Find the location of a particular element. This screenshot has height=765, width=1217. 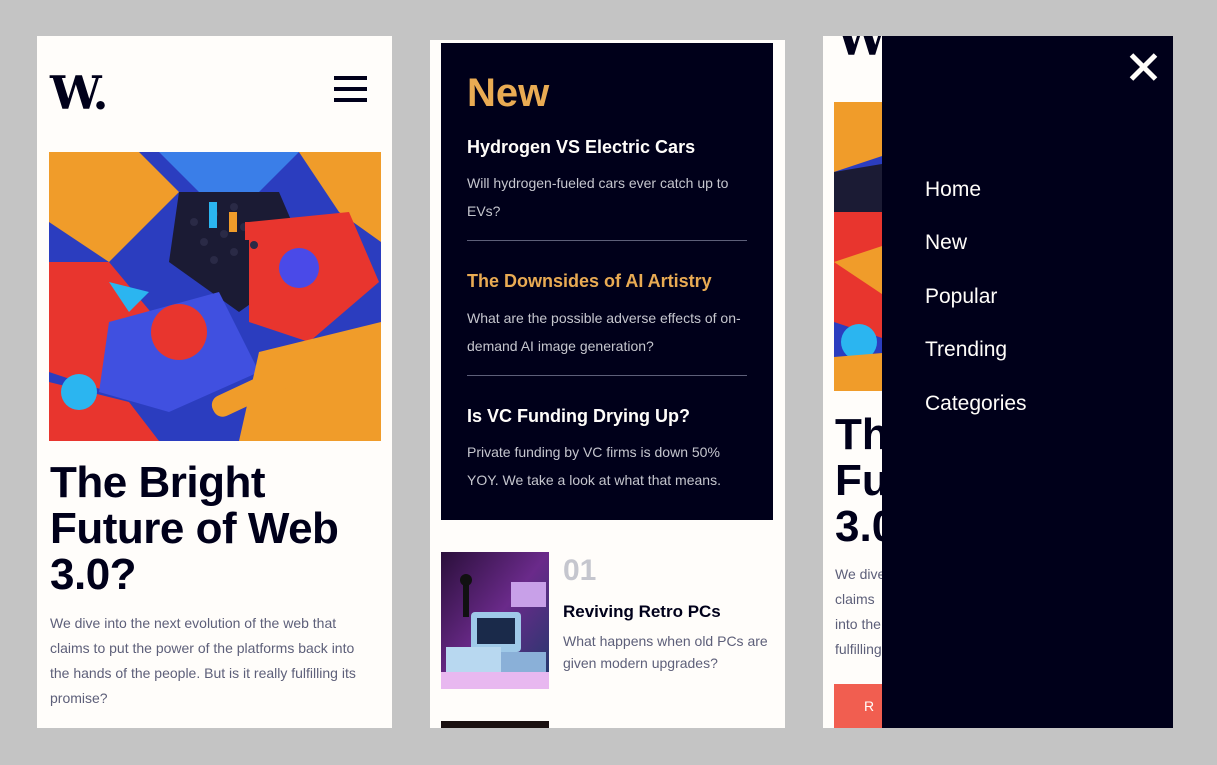

menu-item-trending: Trending is located at coordinates (966, 350).